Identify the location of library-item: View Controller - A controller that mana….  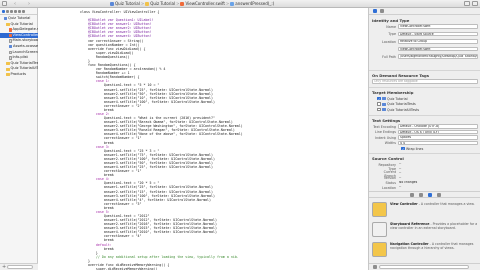
(425, 211).